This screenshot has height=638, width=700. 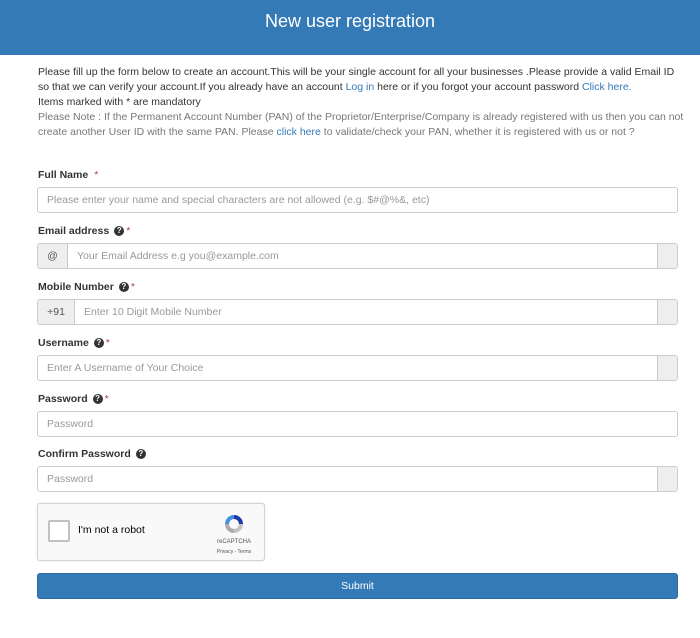 I want to click on full-name-field, so click(x=357, y=200).